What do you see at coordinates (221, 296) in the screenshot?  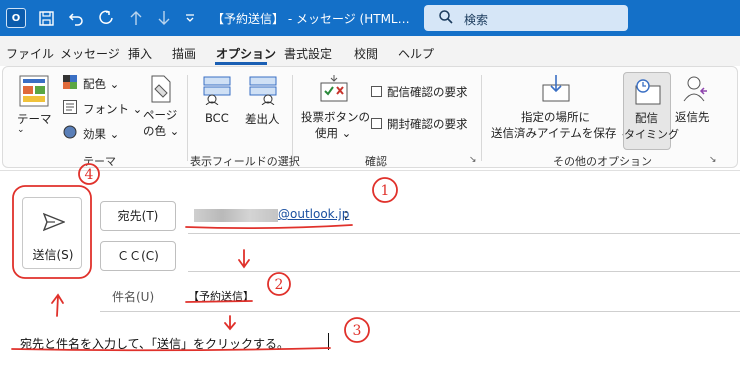 I see `subject-input: 【予約送信】` at bounding box center [221, 296].